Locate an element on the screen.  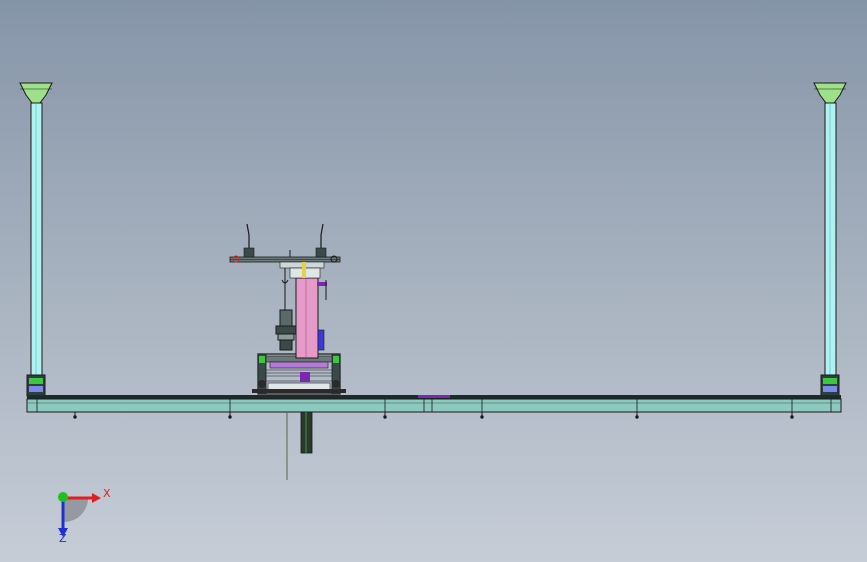
axis-triad: X Z is located at coordinates (84, 516).